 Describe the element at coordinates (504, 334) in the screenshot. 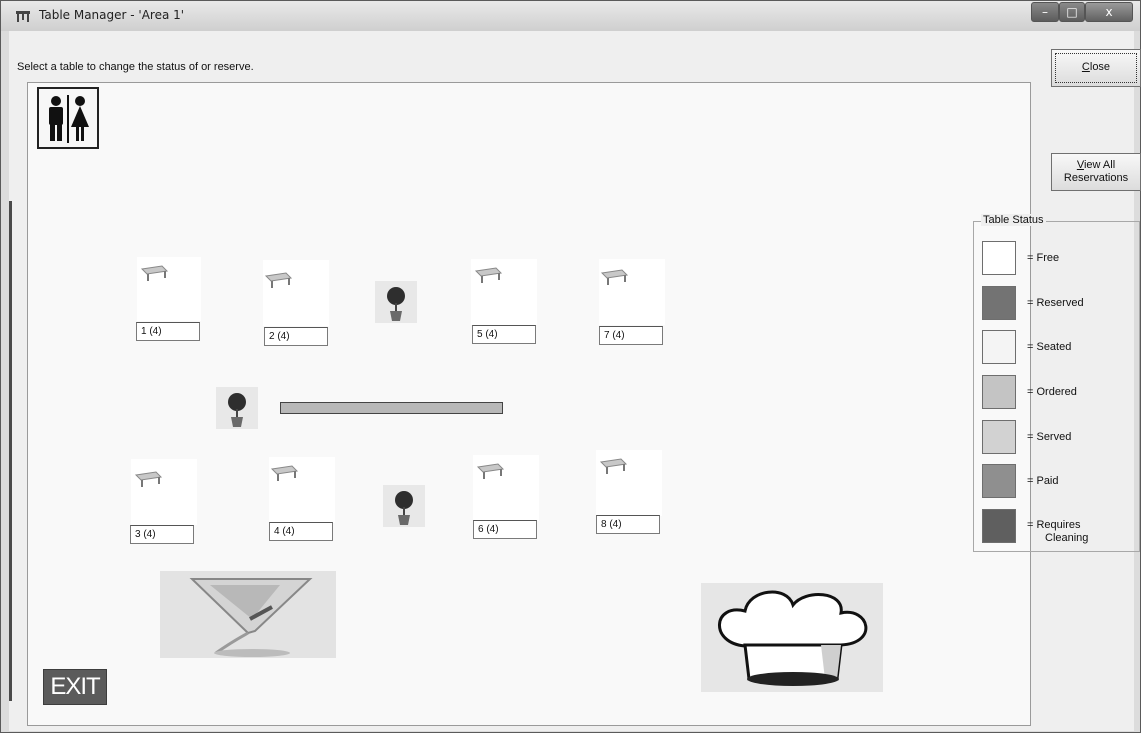

I see `table-5-label: 5 (4)` at that location.